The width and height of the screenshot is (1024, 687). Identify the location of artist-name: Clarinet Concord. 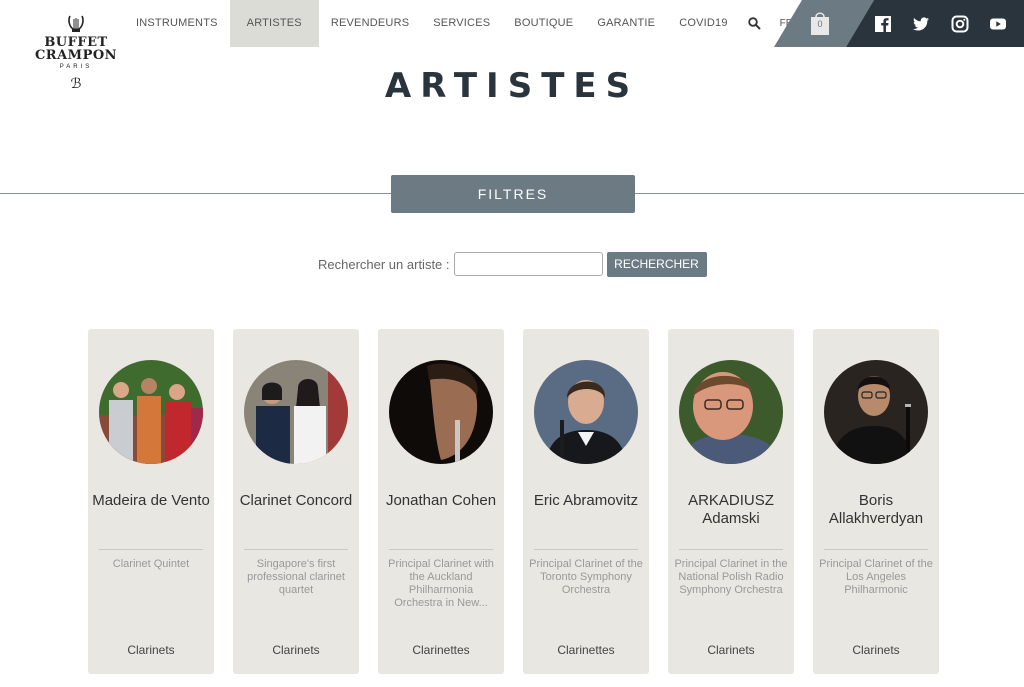
(296, 501).